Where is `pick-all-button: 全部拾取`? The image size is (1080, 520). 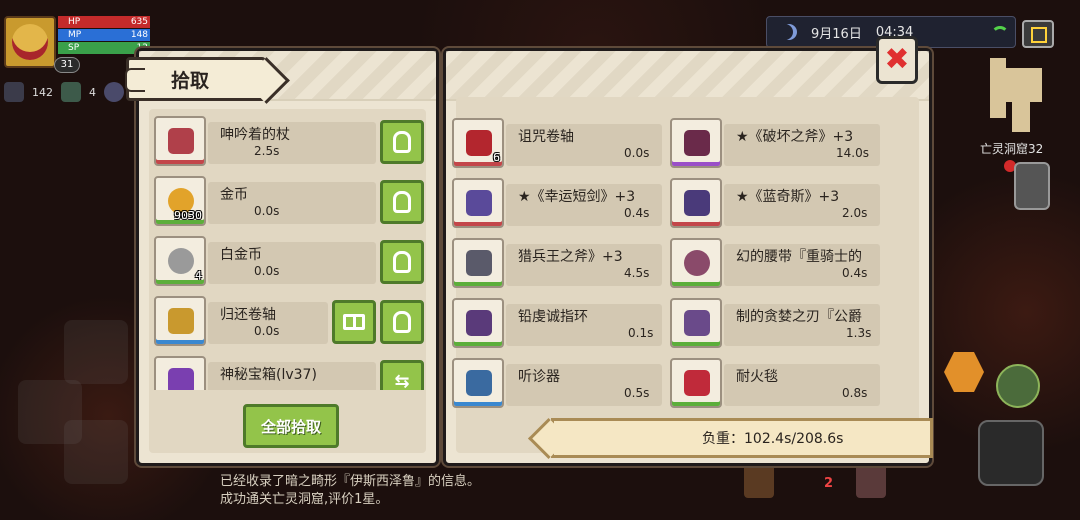 pick-all-button: 全部拾取 is located at coordinates (291, 426).